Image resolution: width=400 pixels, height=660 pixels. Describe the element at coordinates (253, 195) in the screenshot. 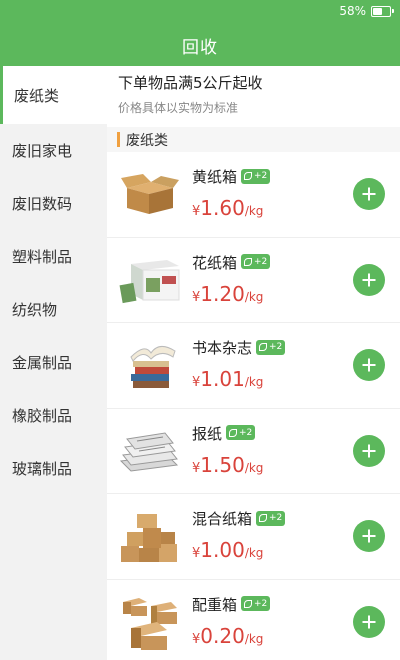

I see `list-item: 黄纸箱 +2 ¥1.60/kg` at that location.